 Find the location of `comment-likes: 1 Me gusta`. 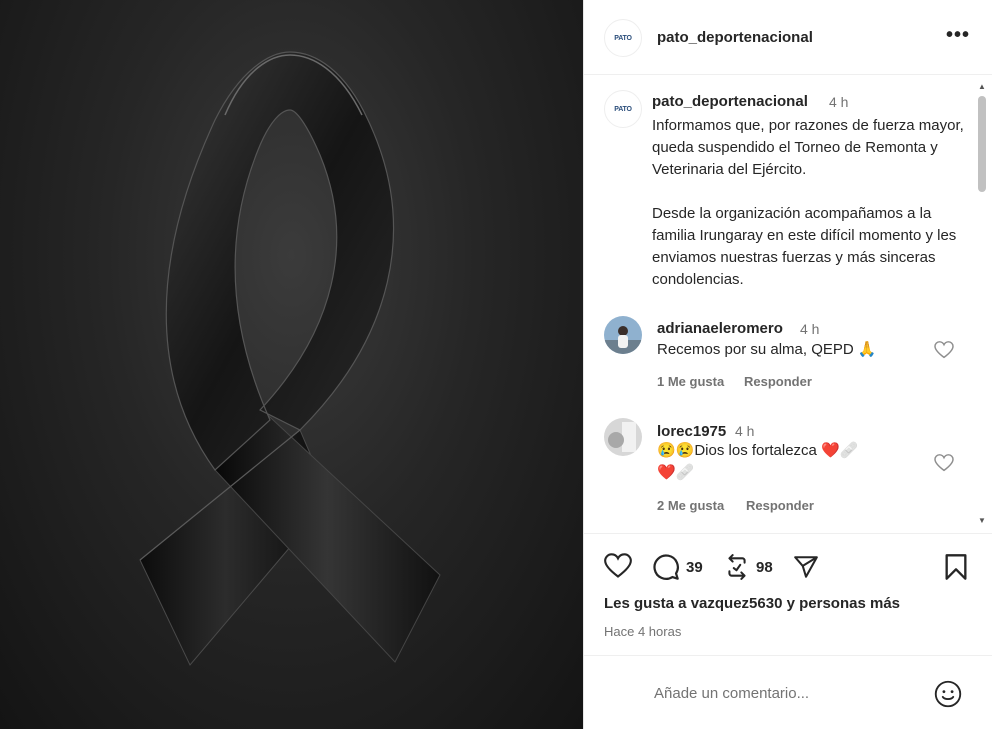

comment-likes: 1 Me gusta is located at coordinates (690, 381).